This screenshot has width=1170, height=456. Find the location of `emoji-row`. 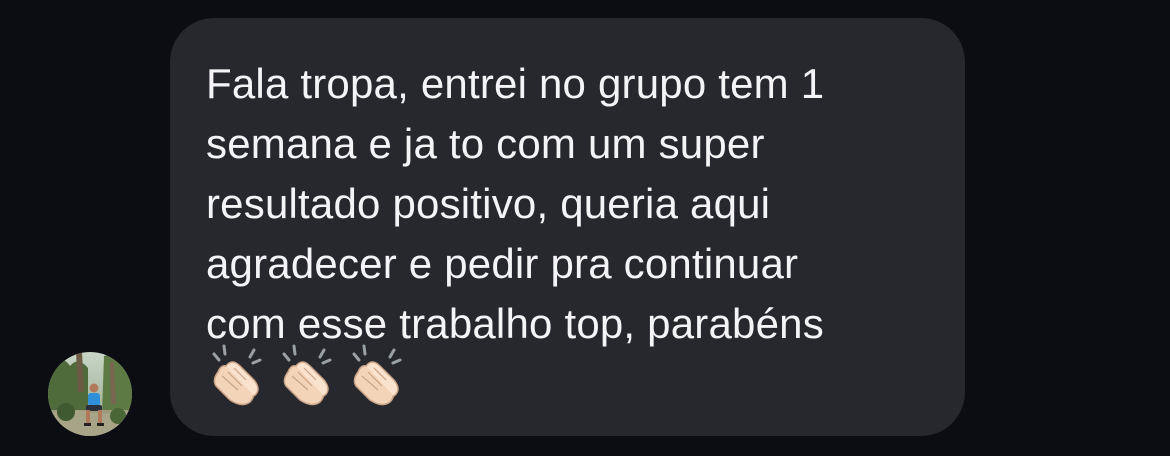

emoji-row is located at coordinates (306, 376).